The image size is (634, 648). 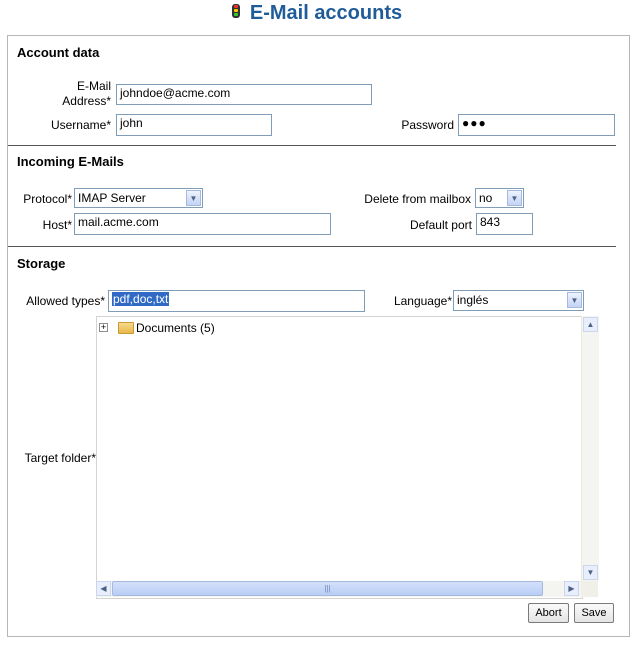 I want to click on page-title: E-Mail accounts, so click(x=326, y=13).